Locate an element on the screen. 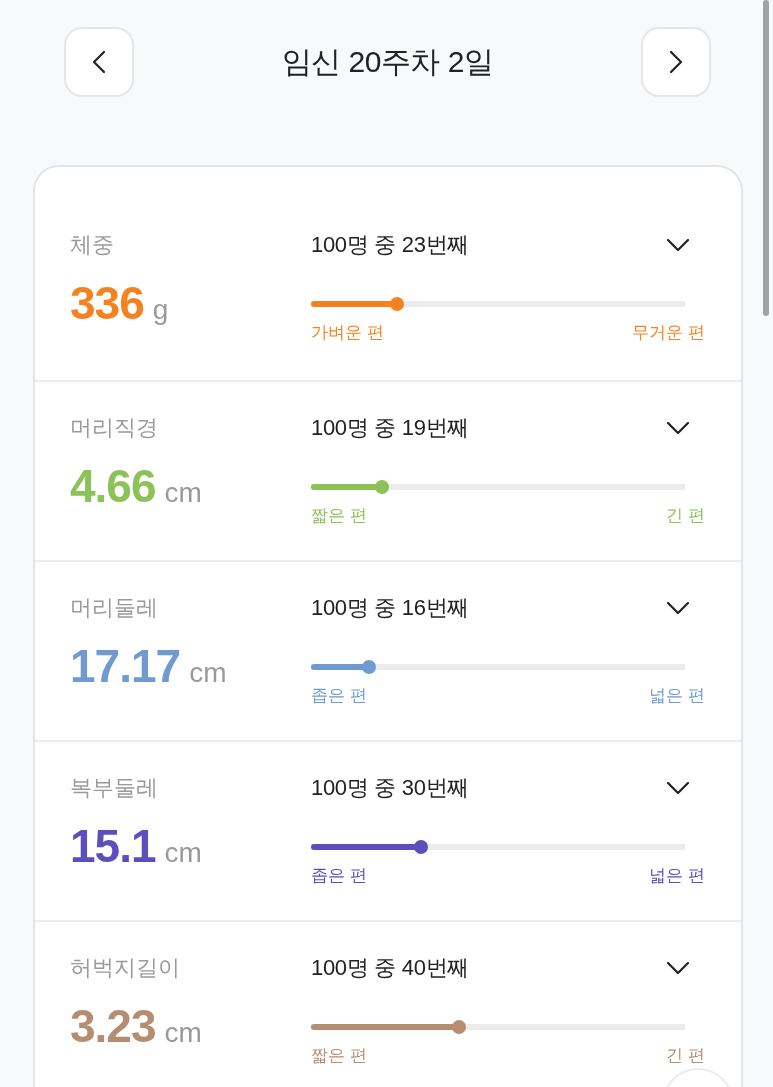  scrollbar-thumb is located at coordinates (766, 158).